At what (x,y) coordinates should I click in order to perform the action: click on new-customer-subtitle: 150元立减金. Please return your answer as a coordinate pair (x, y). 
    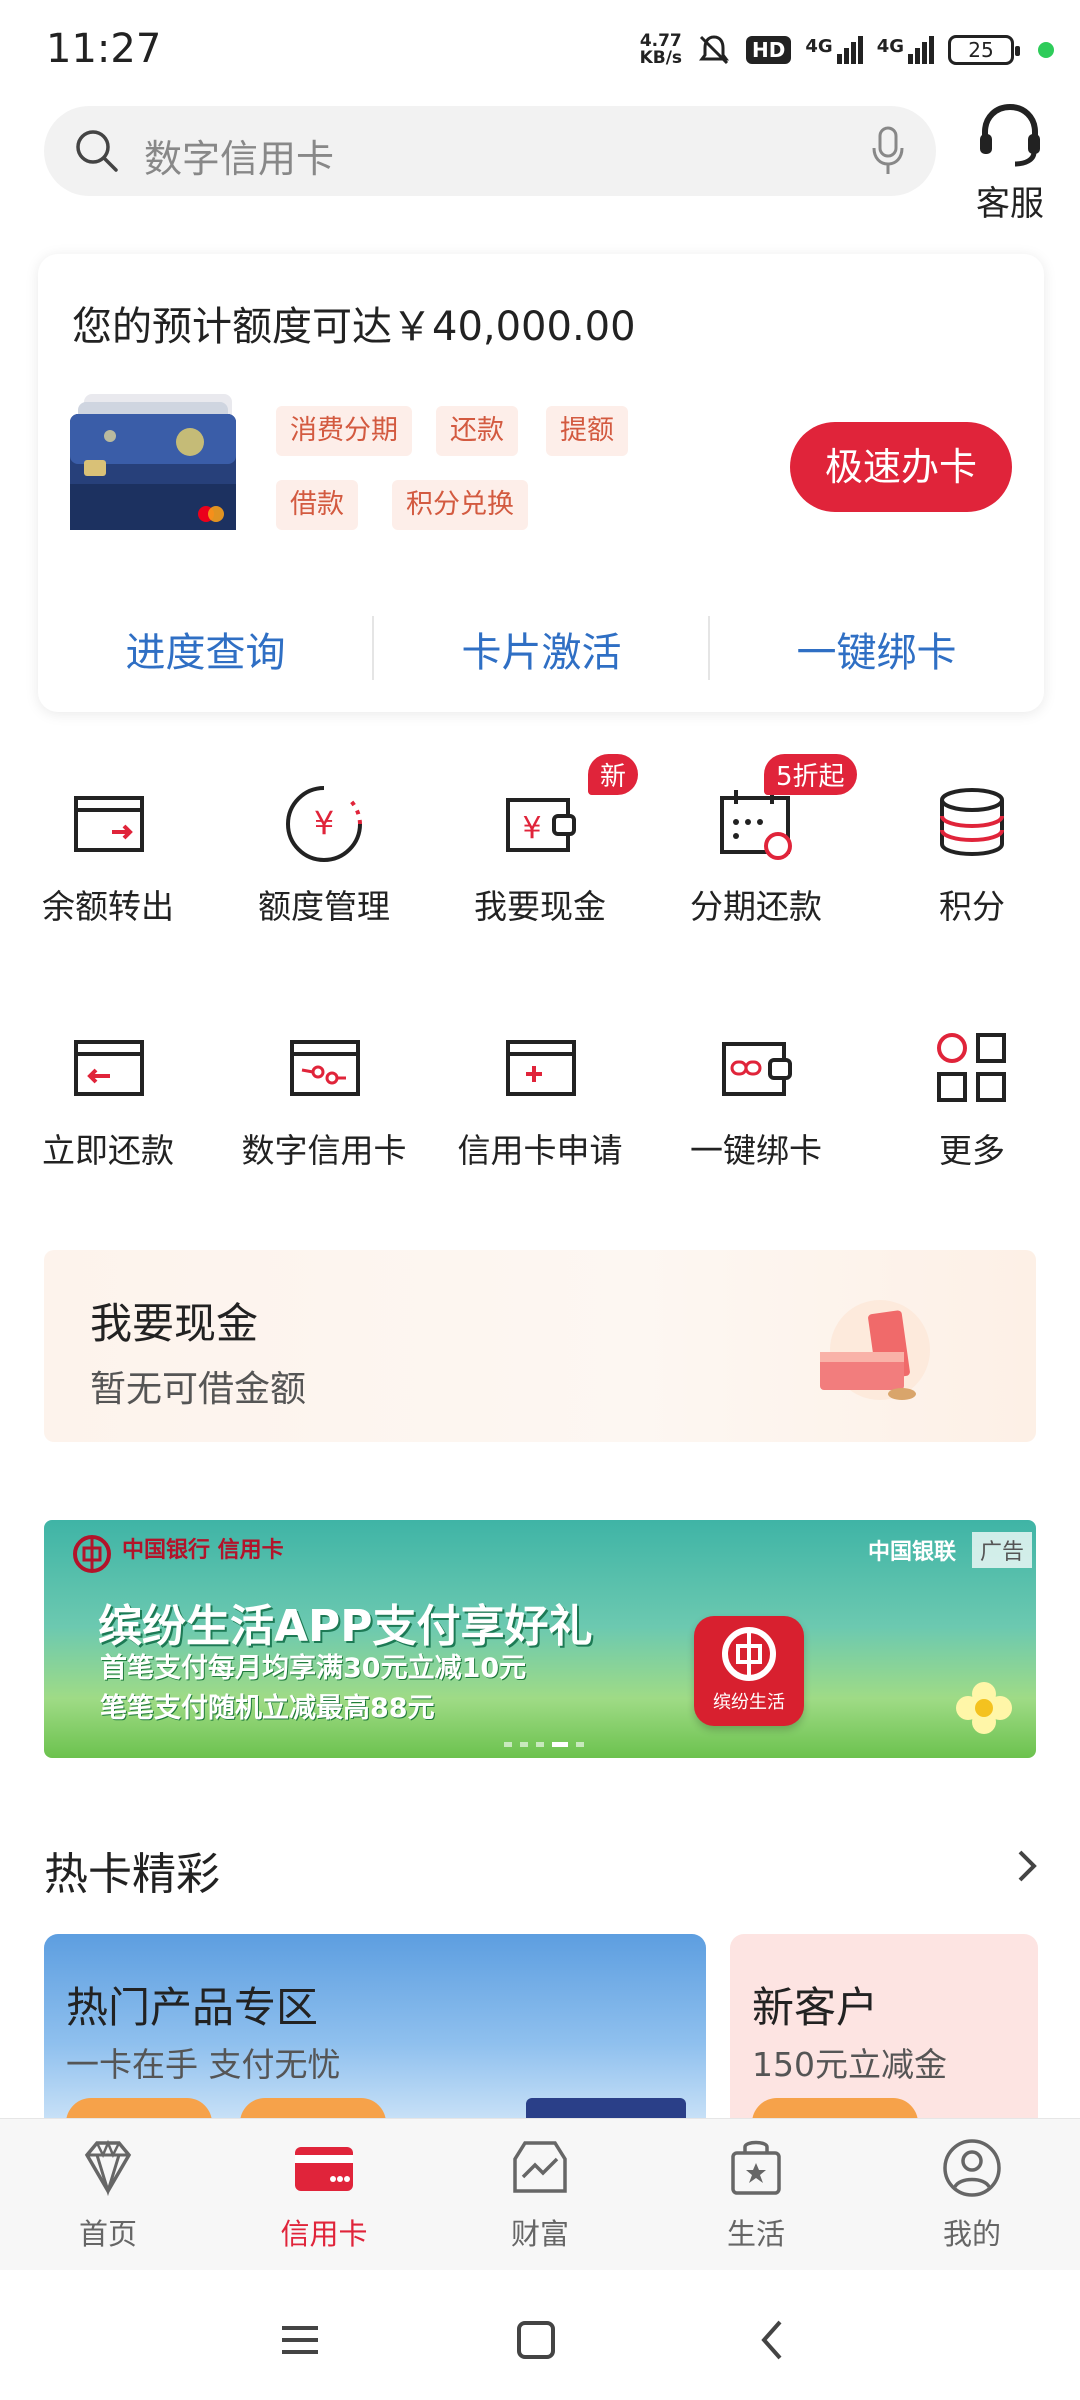
    Looking at the image, I should click on (849, 2064).